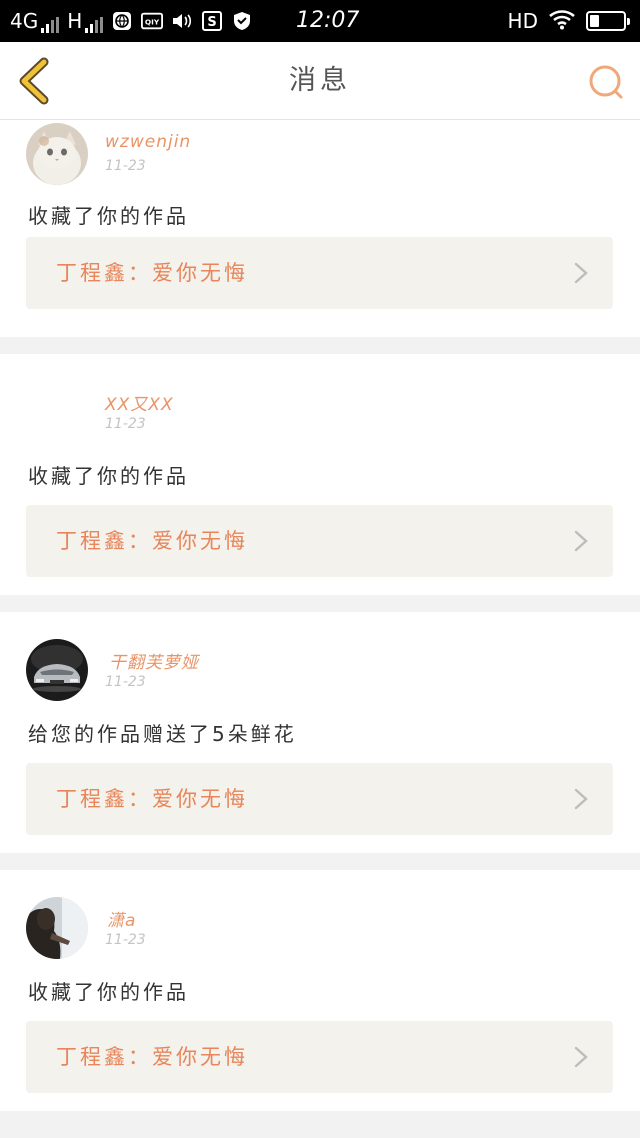 This screenshot has height=1138, width=640. I want to click on hd-indicator: HD, so click(522, 21).